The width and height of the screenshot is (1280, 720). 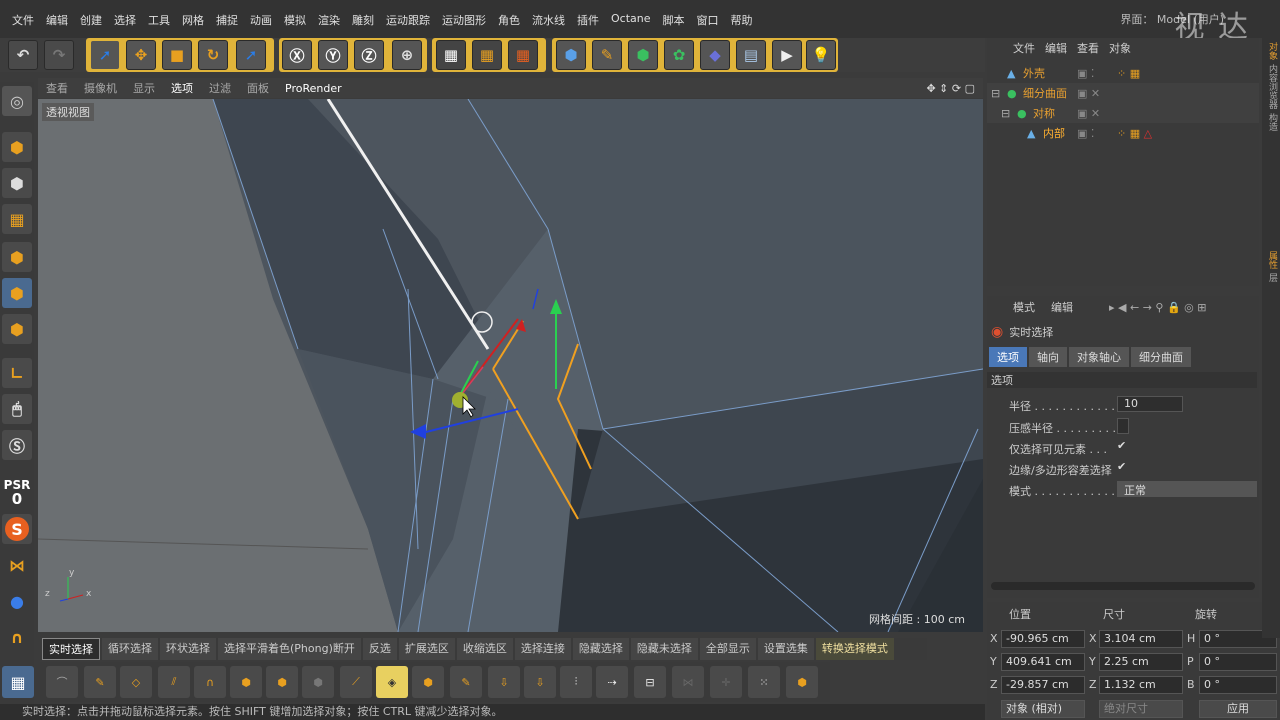 What do you see at coordinates (1123, 93) in the screenshot?
I see `object-row: ⊟ ● 细分曲面 ▣ ✕` at bounding box center [1123, 93].